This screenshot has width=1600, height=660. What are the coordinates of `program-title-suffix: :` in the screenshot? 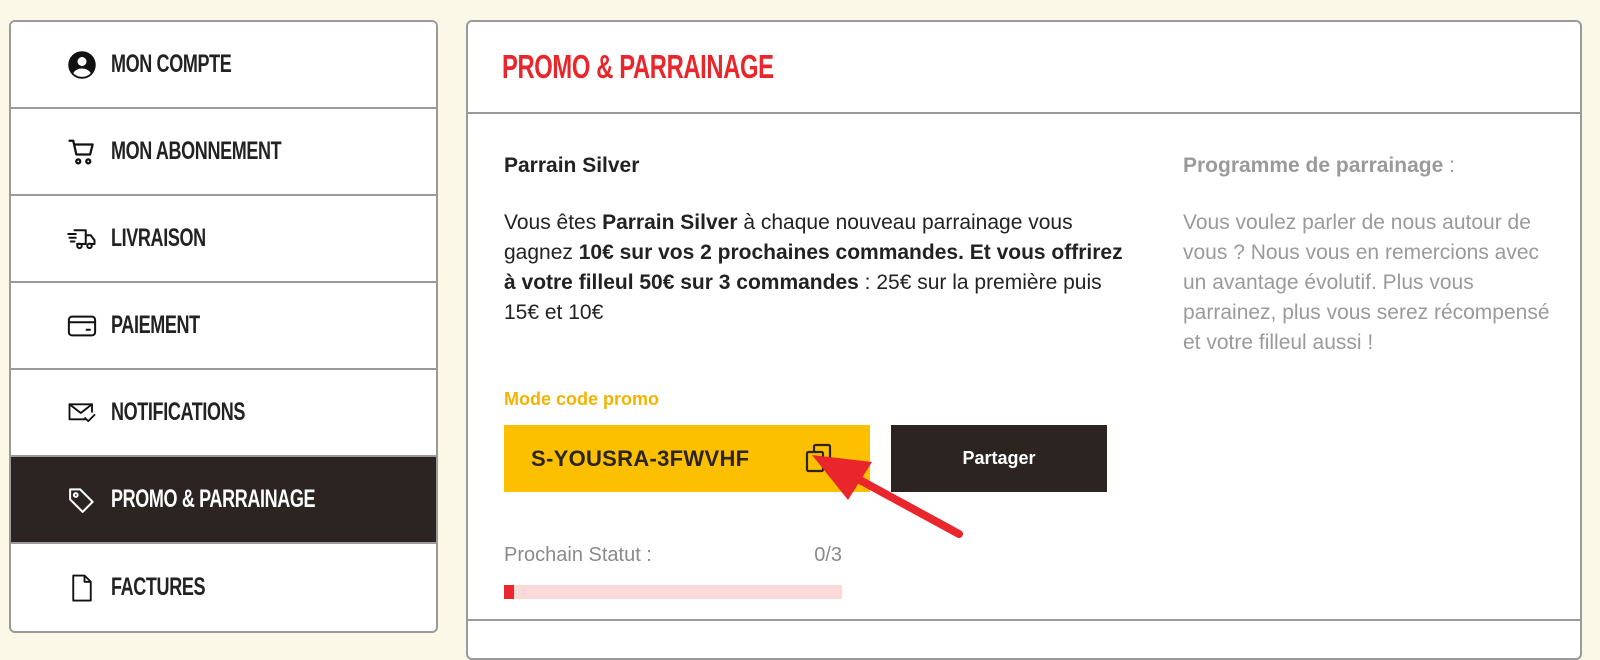 It's located at (1449, 165).